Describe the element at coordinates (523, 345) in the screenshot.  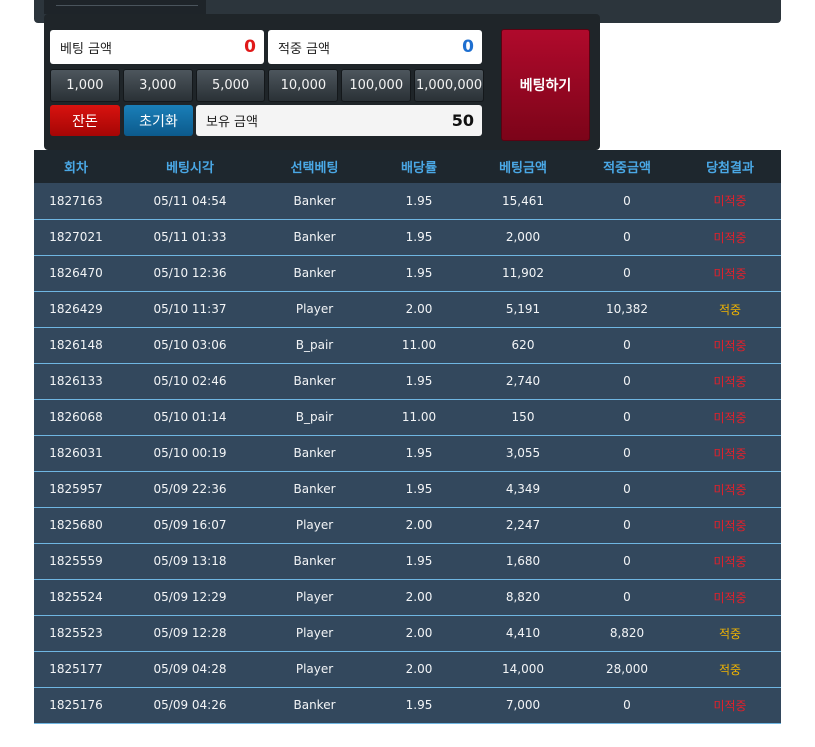
I see `cell-bet-amount: 620` at that location.